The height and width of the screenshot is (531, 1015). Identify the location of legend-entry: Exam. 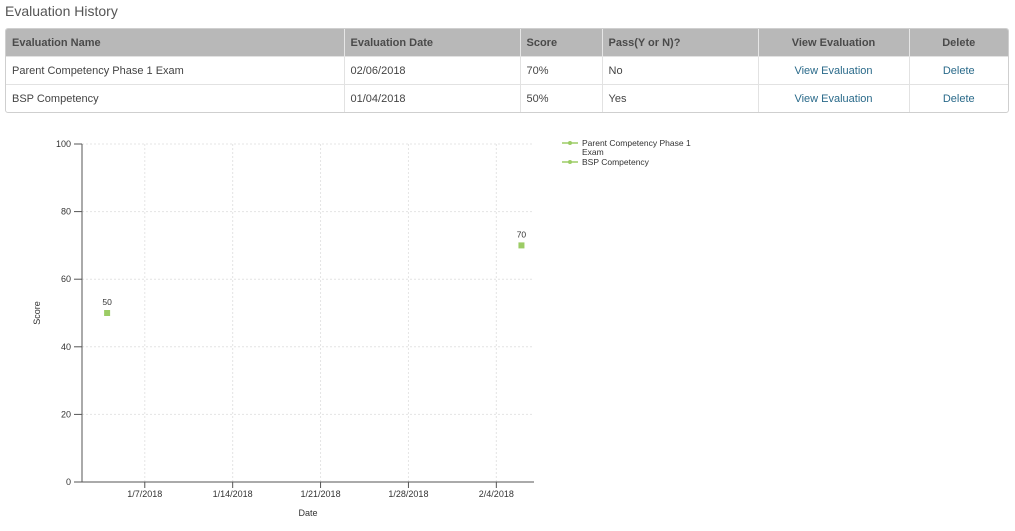
(593, 152).